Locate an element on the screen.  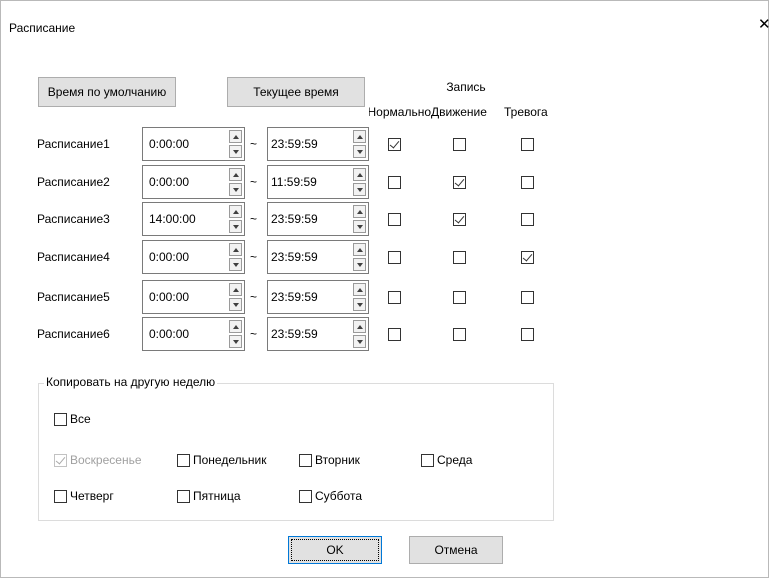
record-header: Запись is located at coordinates (466, 87).